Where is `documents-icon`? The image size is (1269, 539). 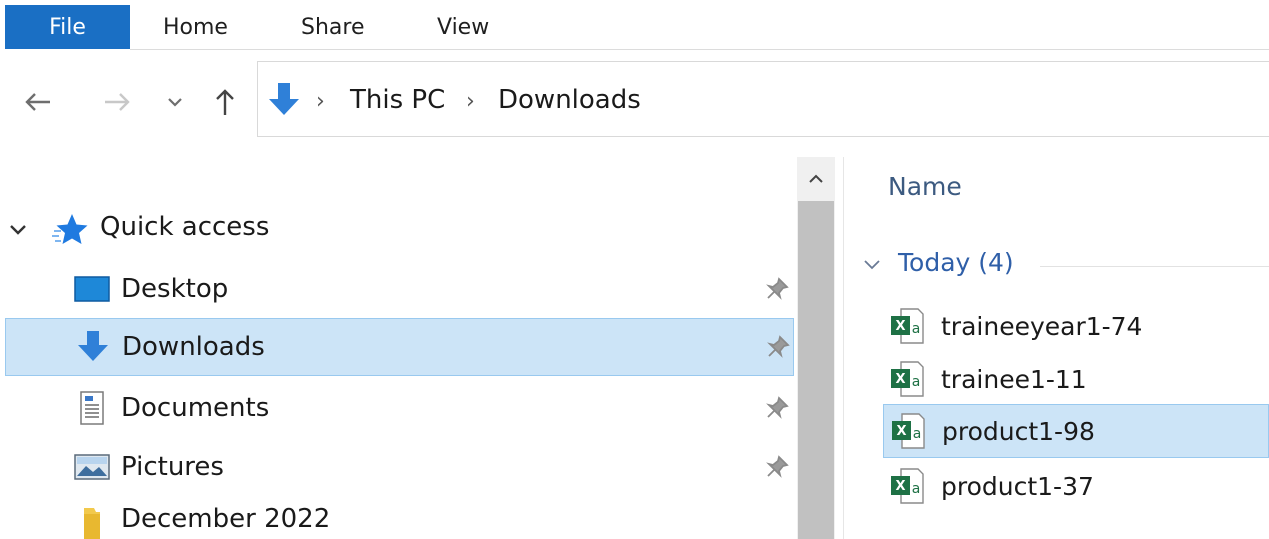 documents-icon is located at coordinates (92, 408).